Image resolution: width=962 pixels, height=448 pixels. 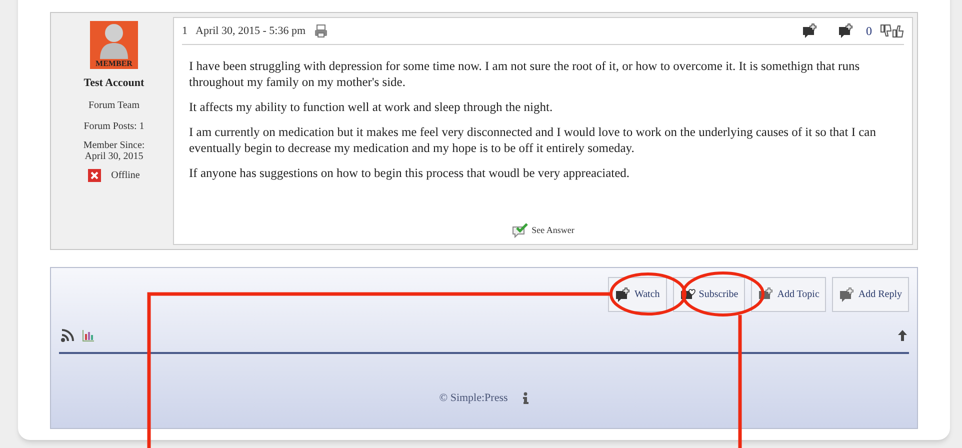 I want to click on rss-icon, so click(x=67, y=335).